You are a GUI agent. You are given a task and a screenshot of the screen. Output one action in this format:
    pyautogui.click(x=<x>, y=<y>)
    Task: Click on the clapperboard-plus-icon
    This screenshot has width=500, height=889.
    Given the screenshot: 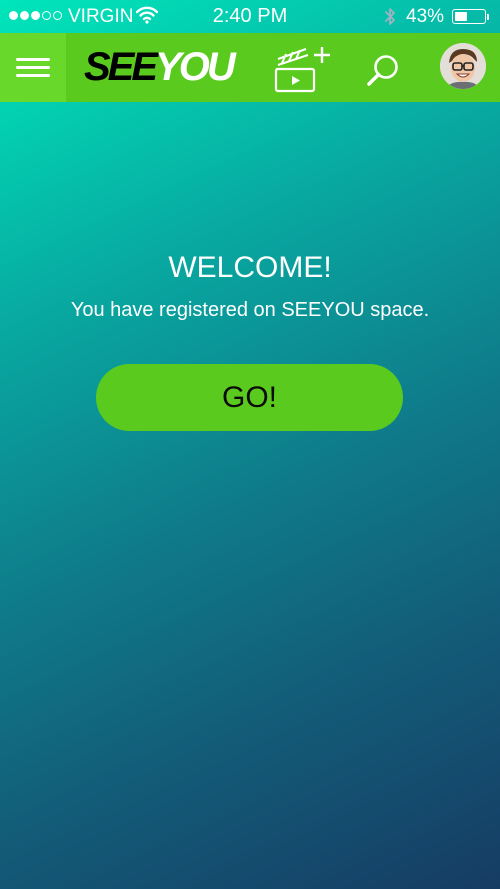 What is the action you would take?
    pyautogui.click(x=302, y=70)
    